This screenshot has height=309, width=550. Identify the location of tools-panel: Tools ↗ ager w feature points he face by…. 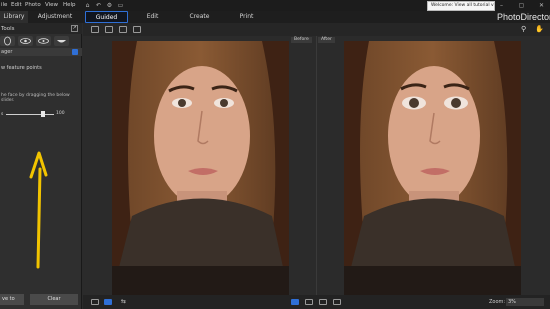
(41, 166).